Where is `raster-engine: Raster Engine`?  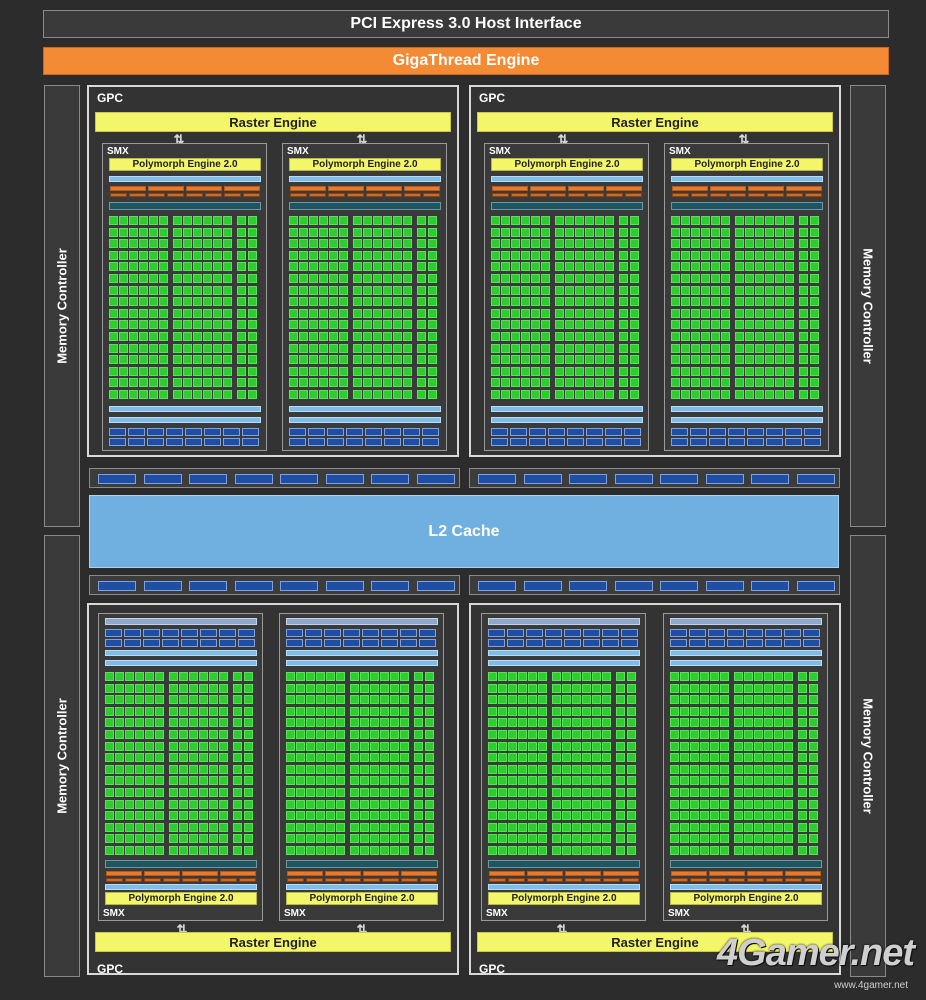 raster-engine: Raster Engine is located at coordinates (273, 122).